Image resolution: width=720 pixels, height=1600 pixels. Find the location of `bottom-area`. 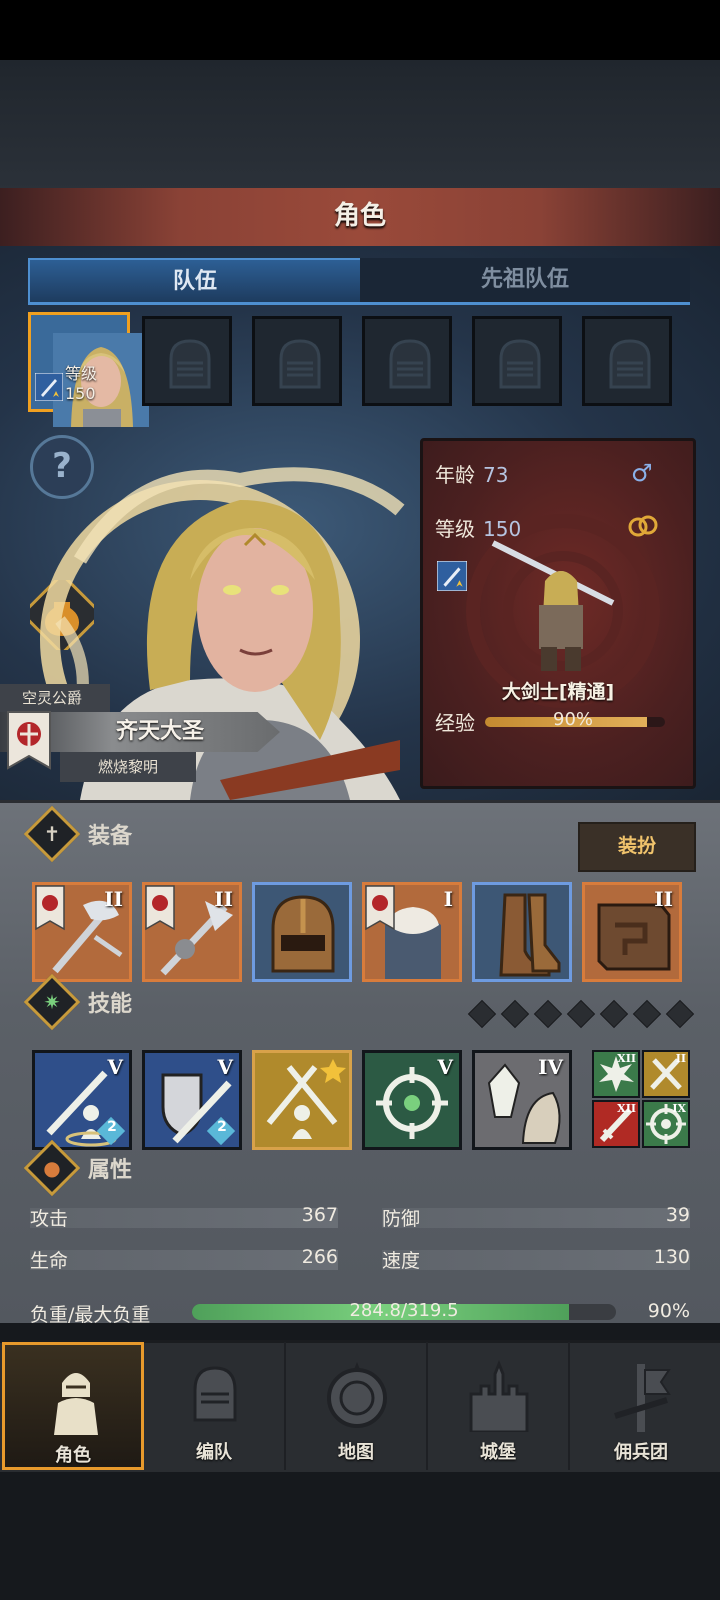

bottom-area is located at coordinates (360, 1536).